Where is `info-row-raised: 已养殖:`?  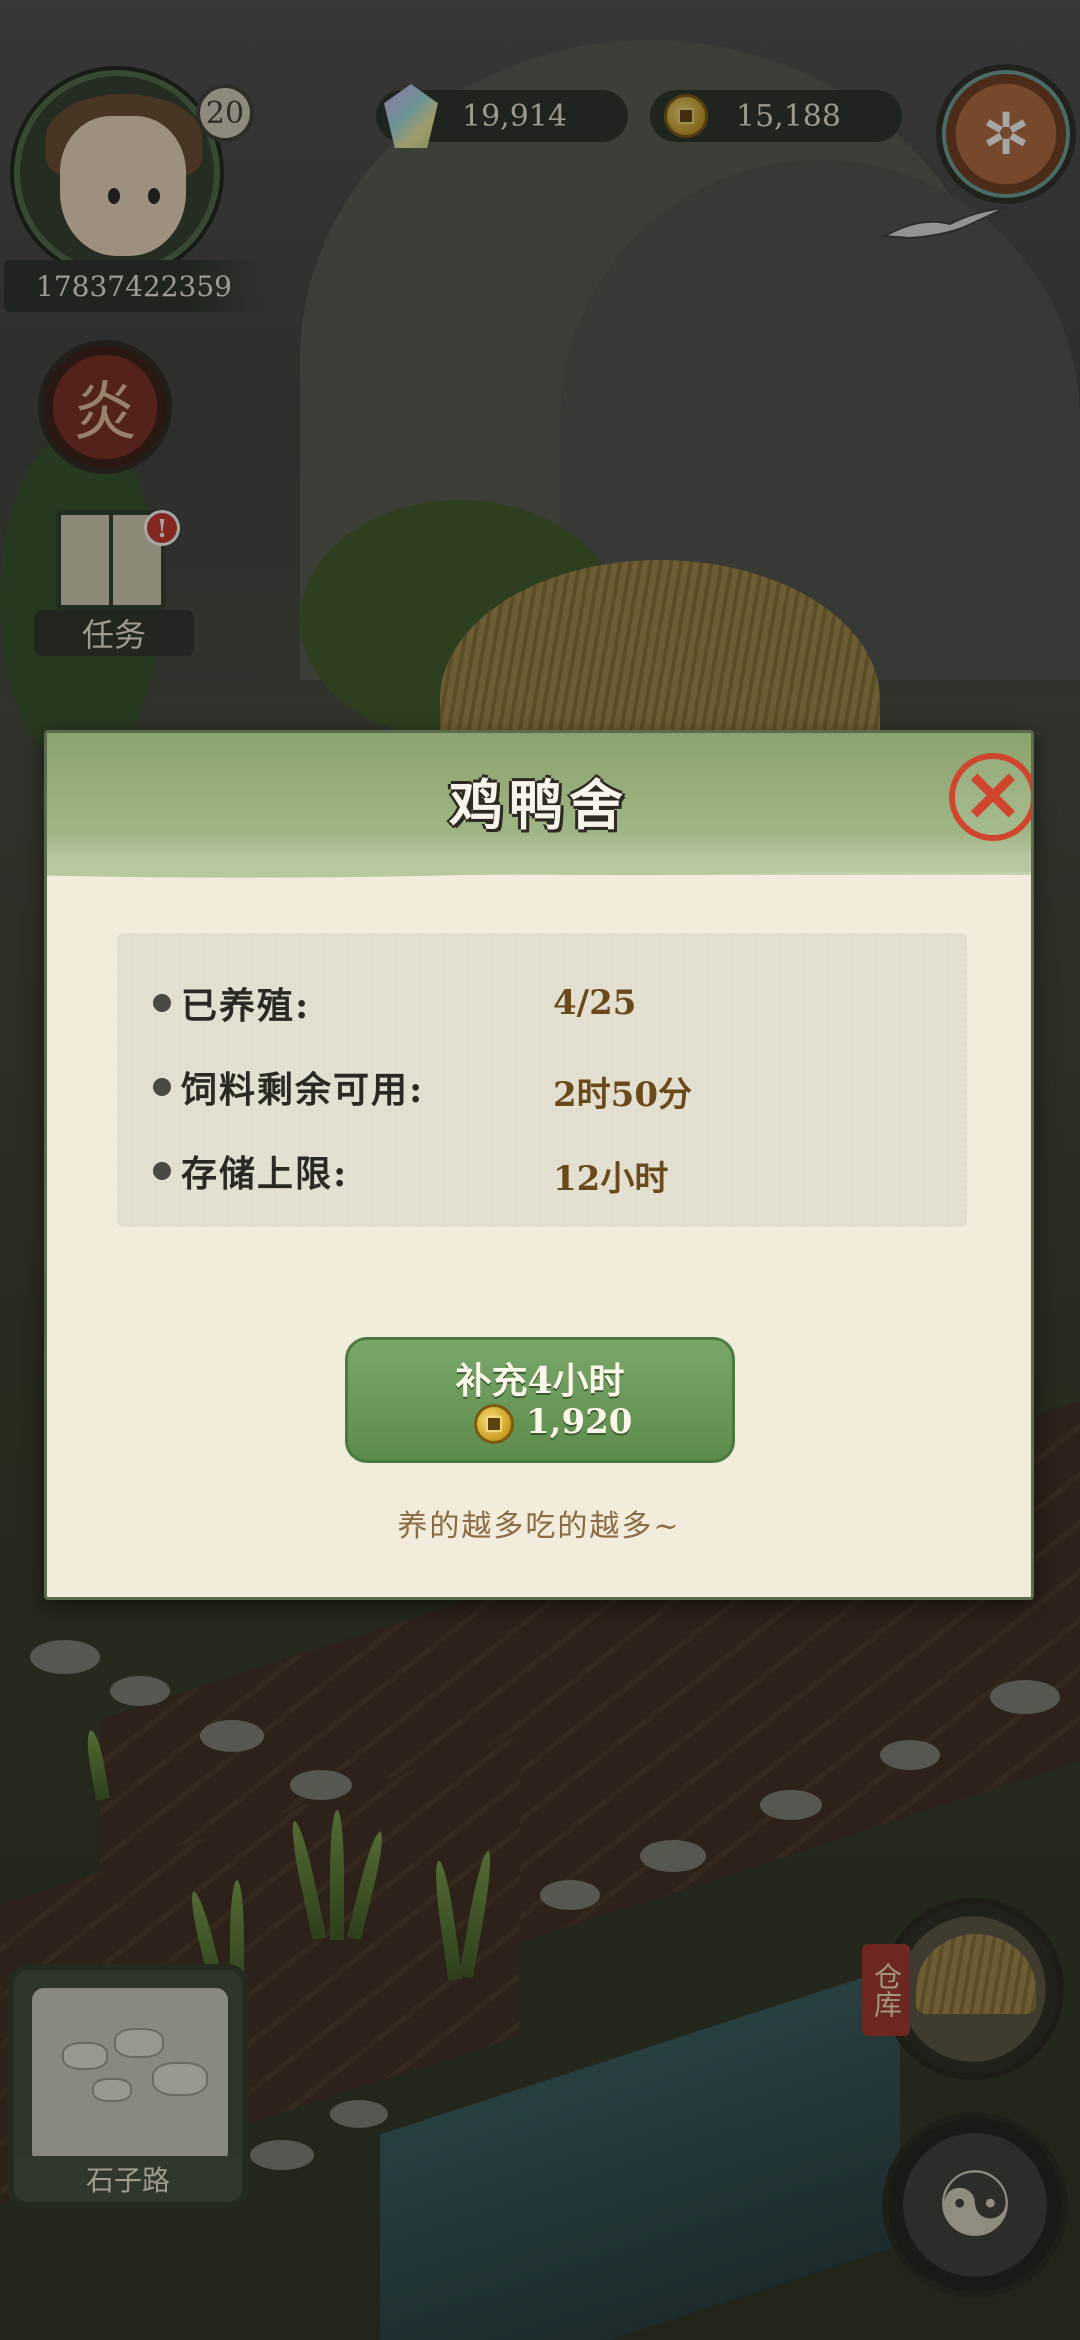
info-row-raised: 已养殖: is located at coordinates (231, 1003).